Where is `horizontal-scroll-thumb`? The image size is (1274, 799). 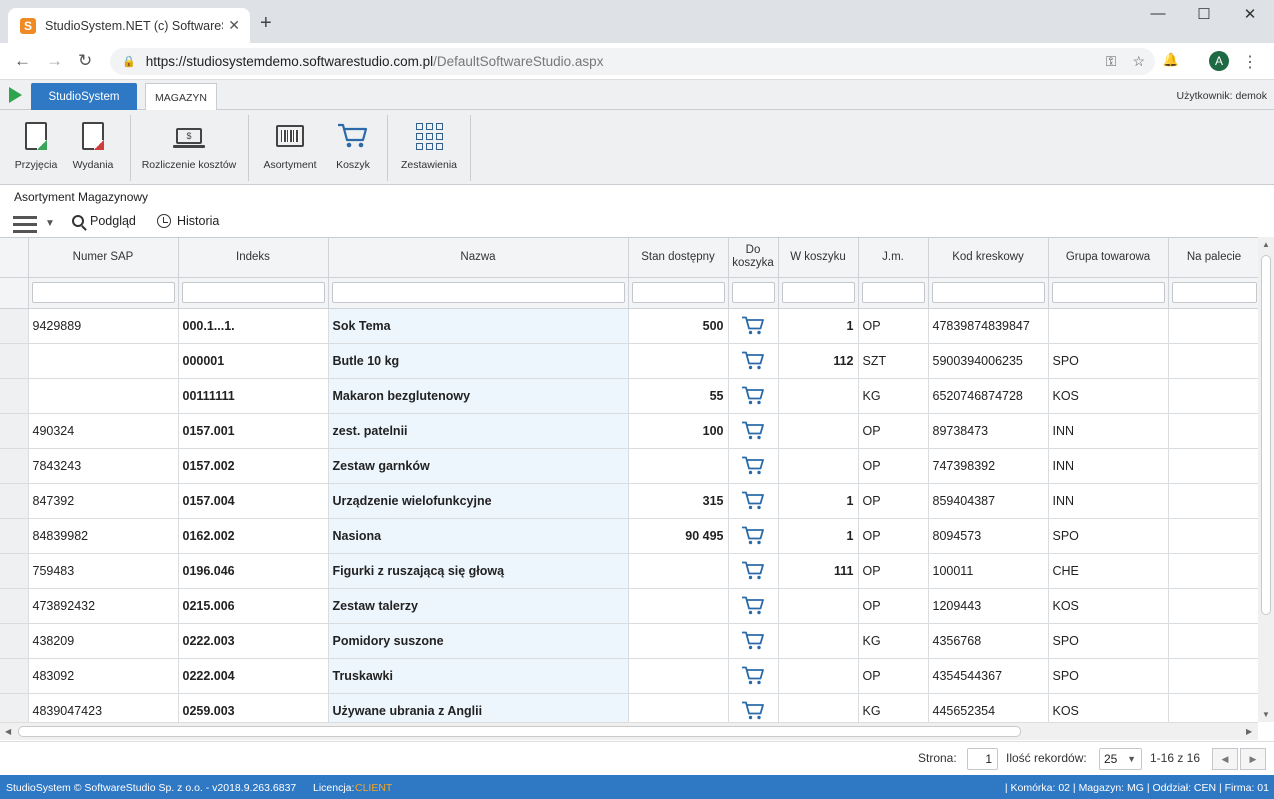 horizontal-scroll-thumb is located at coordinates (519, 731).